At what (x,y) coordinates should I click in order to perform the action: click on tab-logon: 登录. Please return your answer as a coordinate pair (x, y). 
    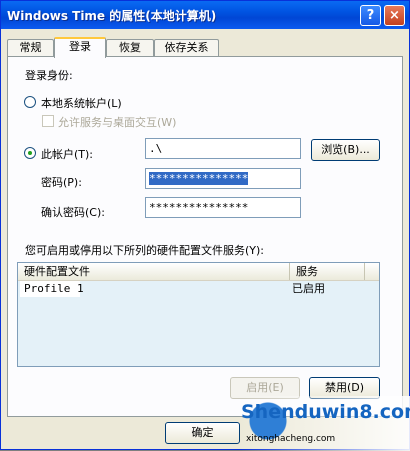
    Looking at the image, I should click on (80, 47).